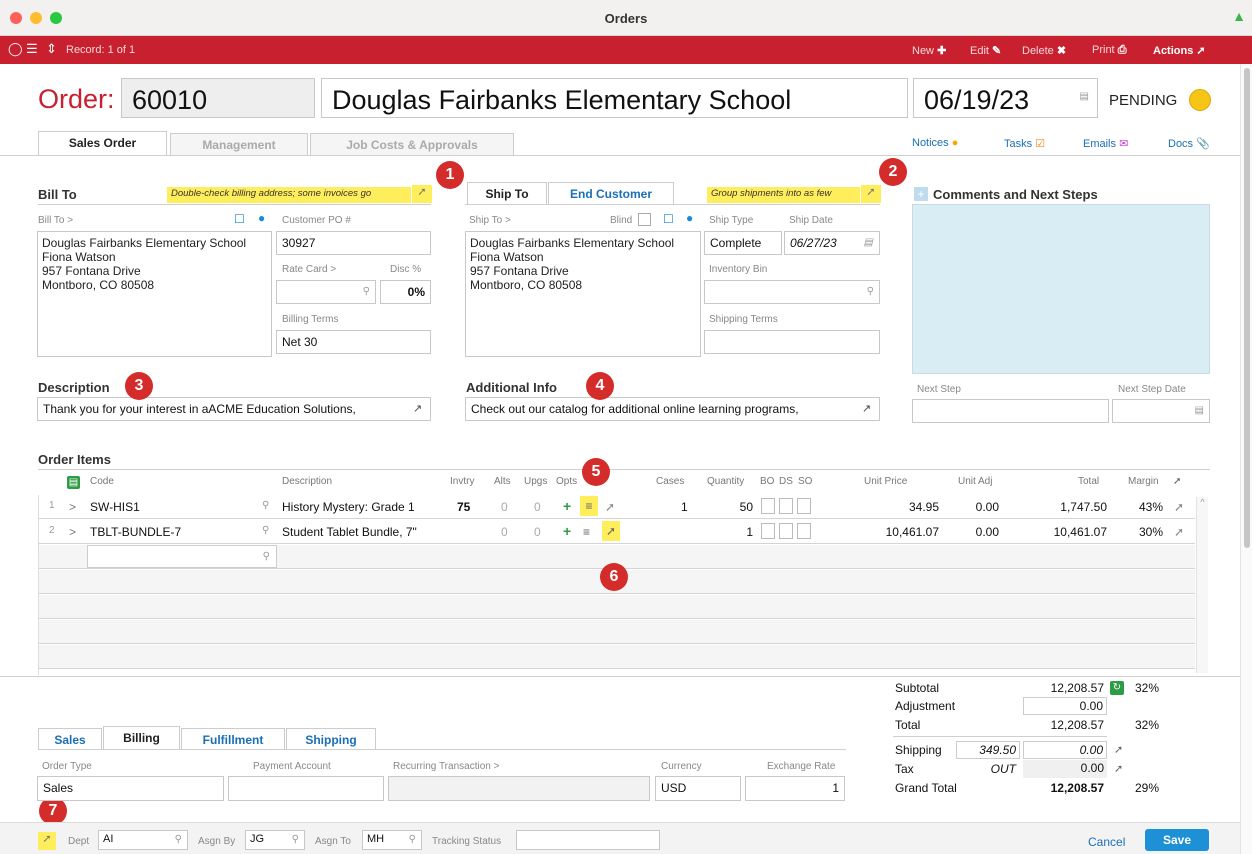 This screenshot has width=1252, height=854. What do you see at coordinates (1109, 50) in the screenshot?
I see `print-button: Print ⎙` at bounding box center [1109, 50].